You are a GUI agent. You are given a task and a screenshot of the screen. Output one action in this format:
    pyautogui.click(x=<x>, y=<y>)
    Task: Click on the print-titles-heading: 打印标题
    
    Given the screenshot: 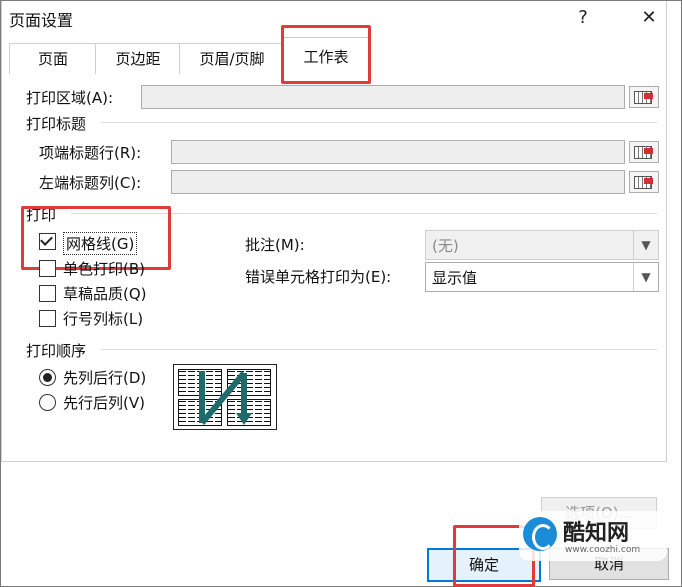 What is the action you would take?
    pyautogui.click(x=56, y=124)
    